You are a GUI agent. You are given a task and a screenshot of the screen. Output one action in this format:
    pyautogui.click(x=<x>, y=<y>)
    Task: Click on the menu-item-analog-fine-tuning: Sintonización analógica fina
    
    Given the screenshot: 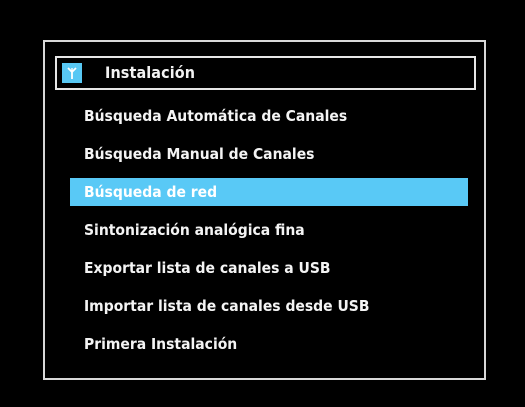 What is the action you would take?
    pyautogui.click(x=269, y=230)
    